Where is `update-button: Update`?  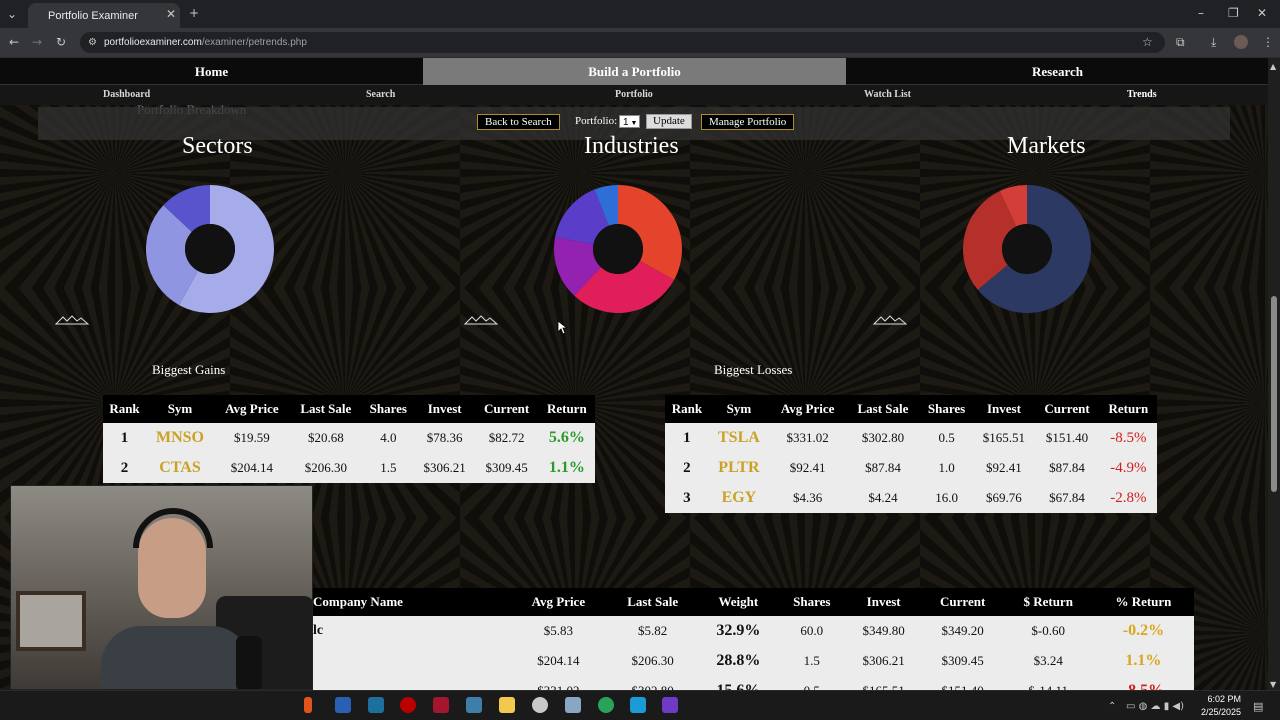 update-button: Update is located at coordinates (669, 121).